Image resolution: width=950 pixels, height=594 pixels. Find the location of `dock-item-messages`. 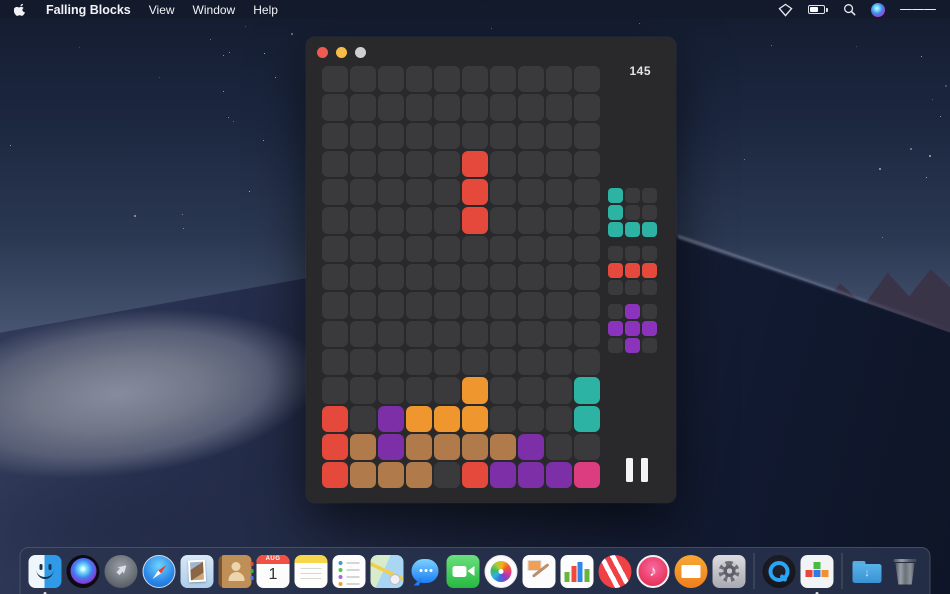

dock-item-messages is located at coordinates (425, 571).